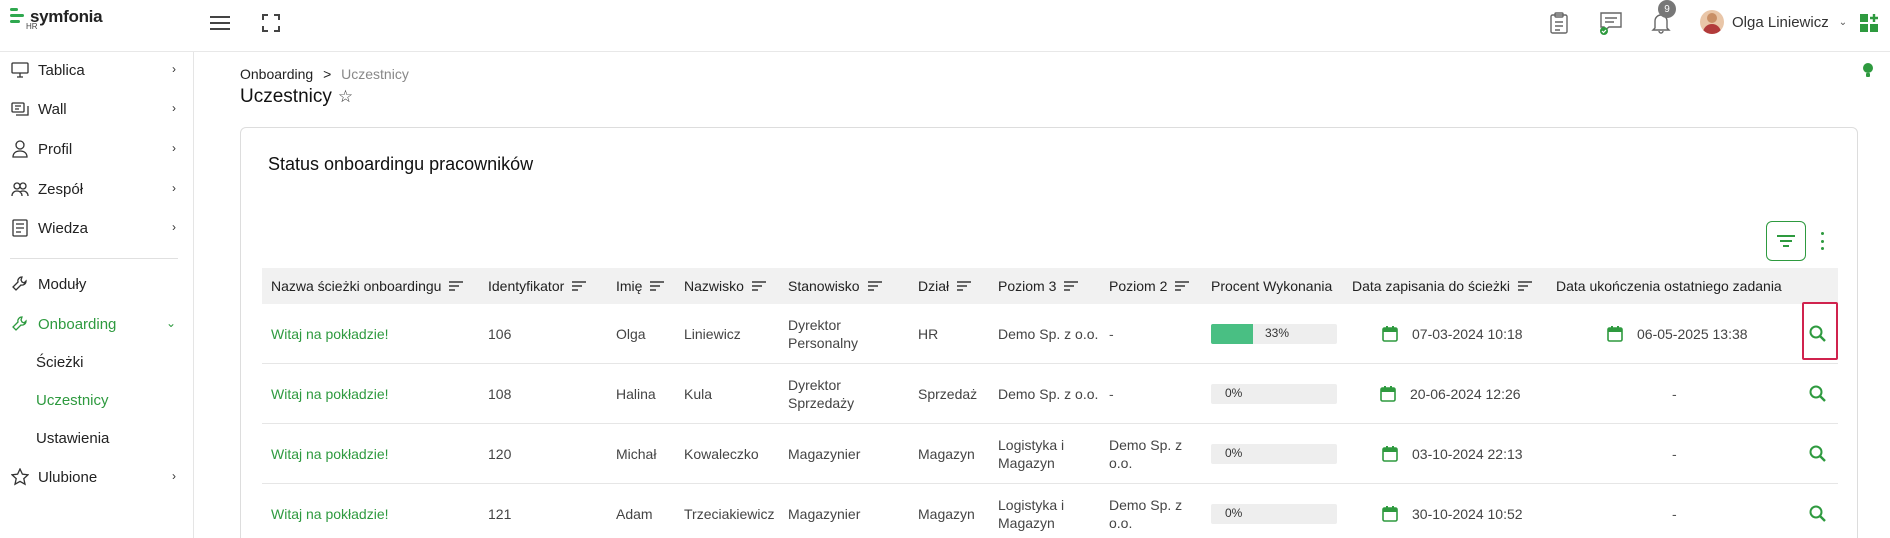  Describe the element at coordinates (631, 334) in the screenshot. I see `first-name-cell: Olga` at that location.